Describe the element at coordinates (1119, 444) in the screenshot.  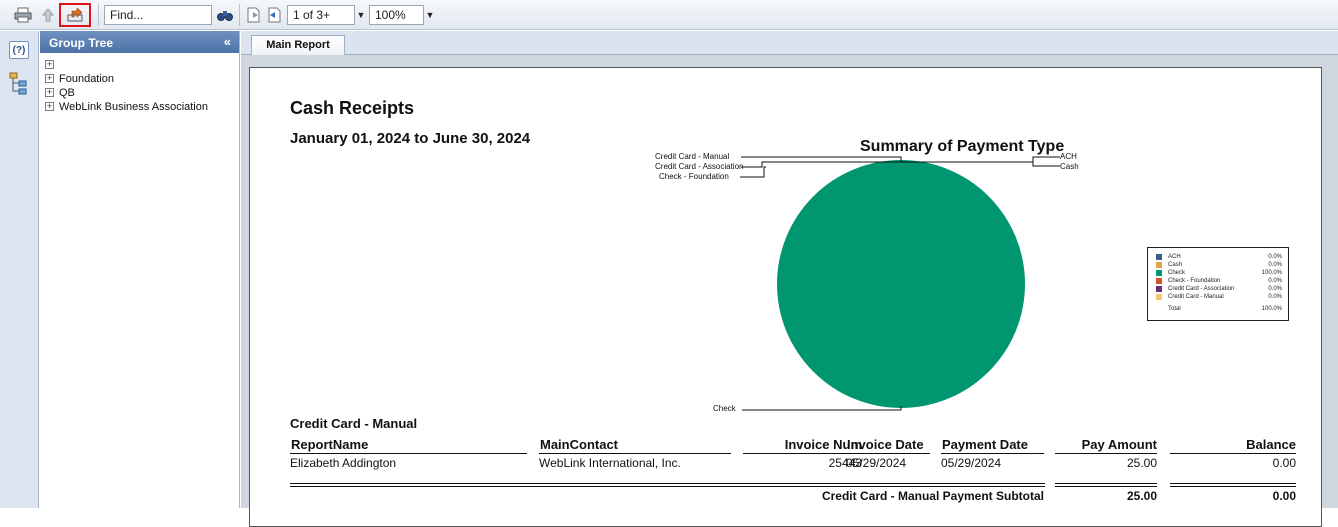
I see `column-header: Pay Amount` at that location.